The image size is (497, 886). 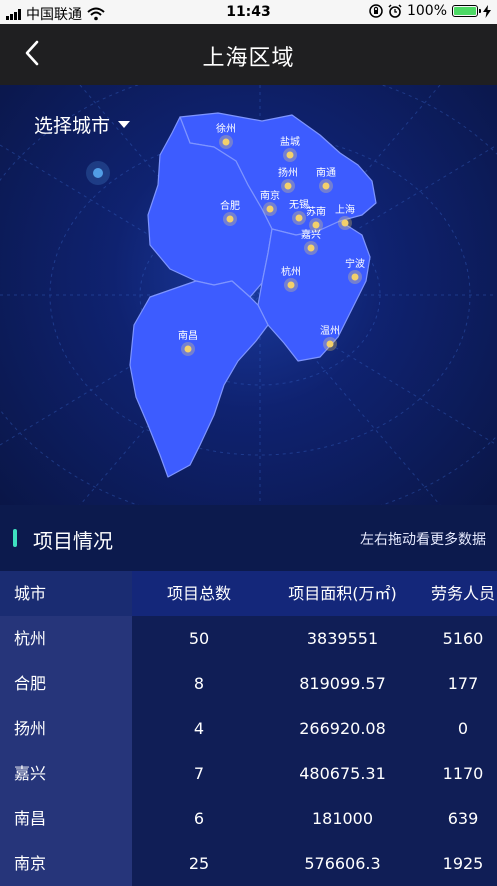 I want to click on cell-area: 266920.08, so click(x=342, y=728).